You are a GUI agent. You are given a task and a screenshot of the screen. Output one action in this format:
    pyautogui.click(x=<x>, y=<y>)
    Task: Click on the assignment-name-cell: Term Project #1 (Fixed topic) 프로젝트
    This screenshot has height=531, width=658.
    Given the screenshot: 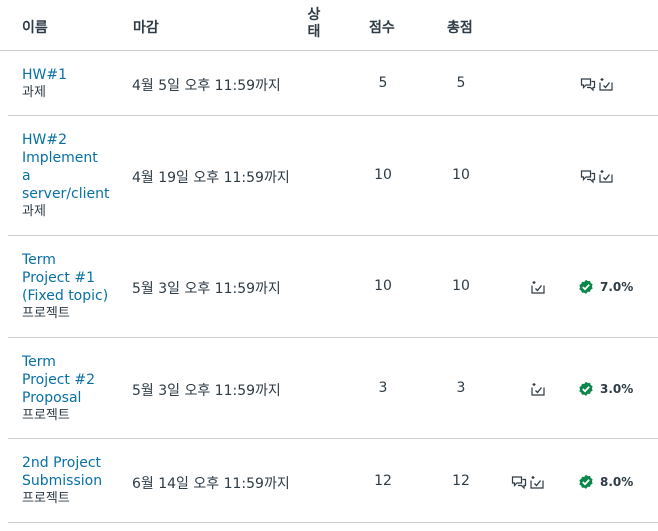 What is the action you would take?
    pyautogui.click(x=66, y=287)
    